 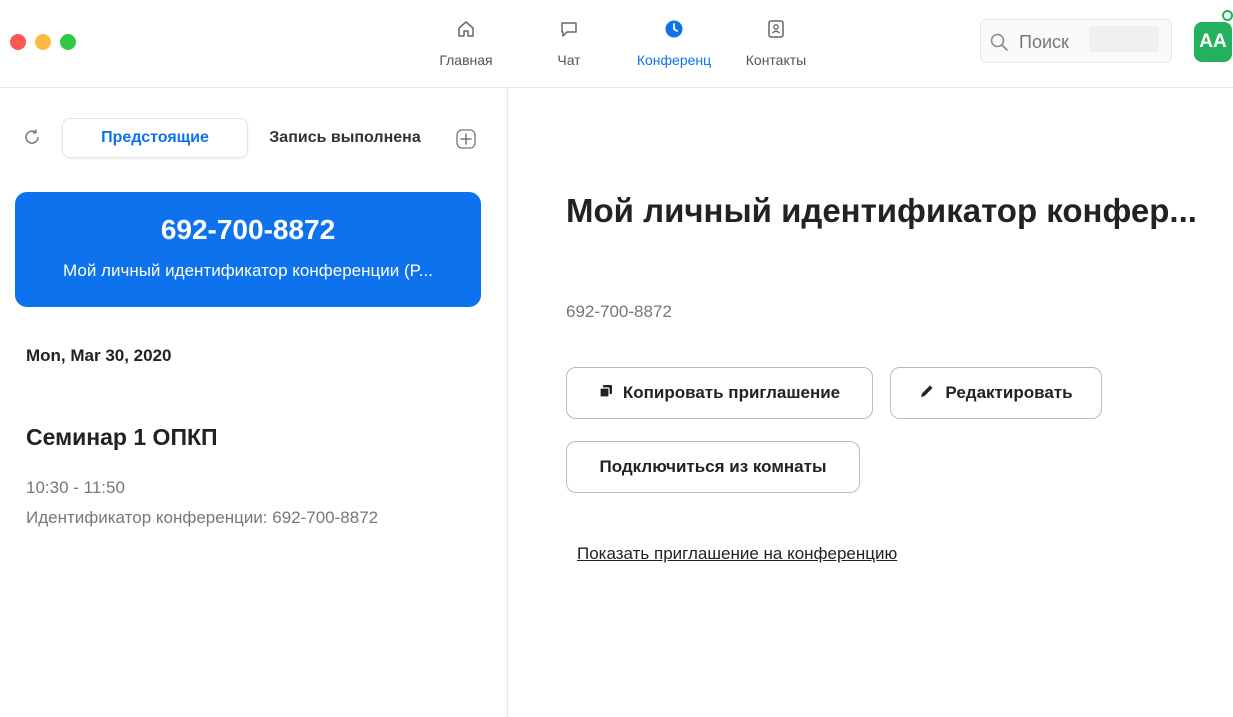 I want to click on join-from-room-label: Подключиться из комнаты, so click(x=713, y=466).